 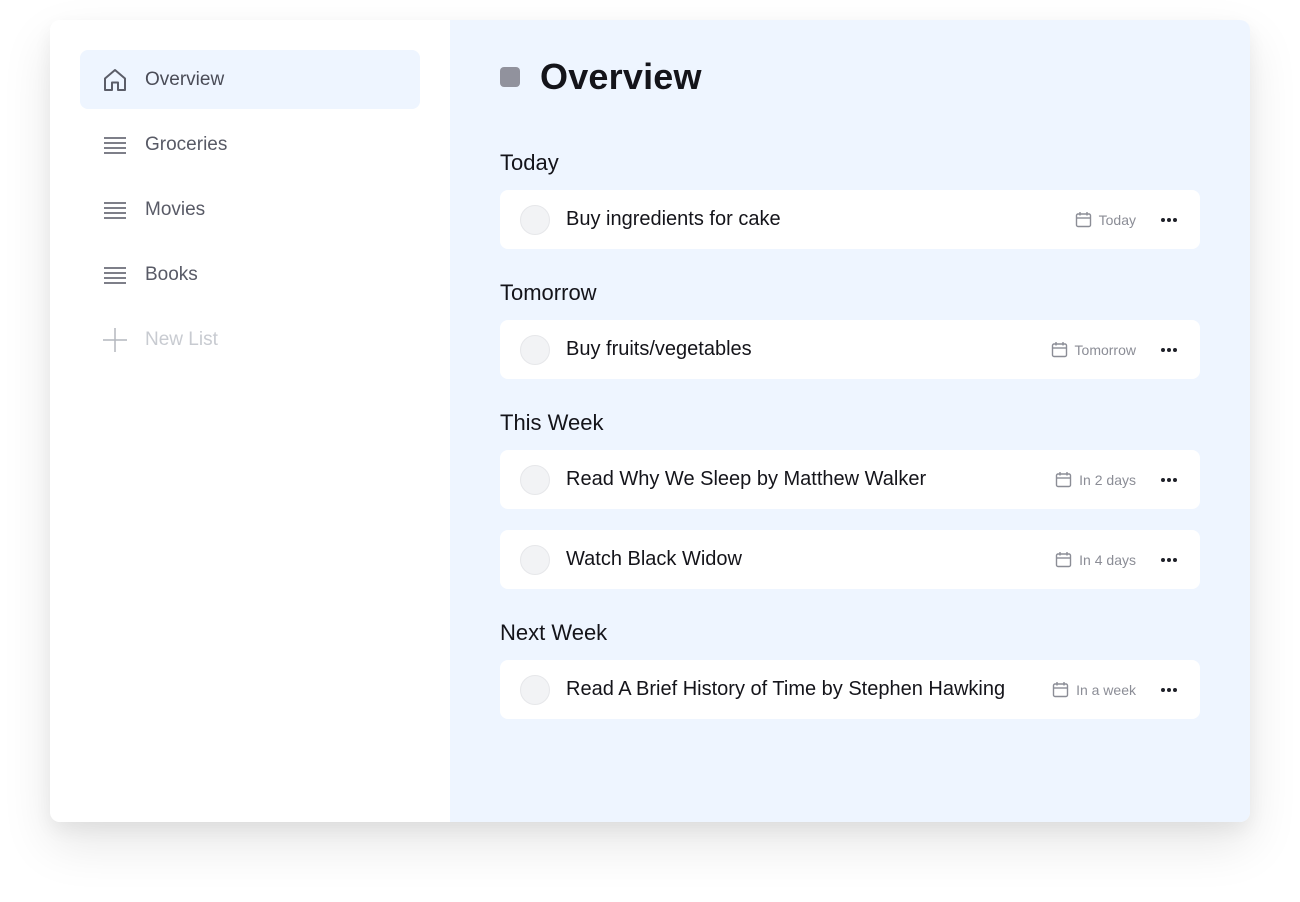 What do you see at coordinates (250, 209) in the screenshot?
I see `sidebar-item-movies: Movies` at bounding box center [250, 209].